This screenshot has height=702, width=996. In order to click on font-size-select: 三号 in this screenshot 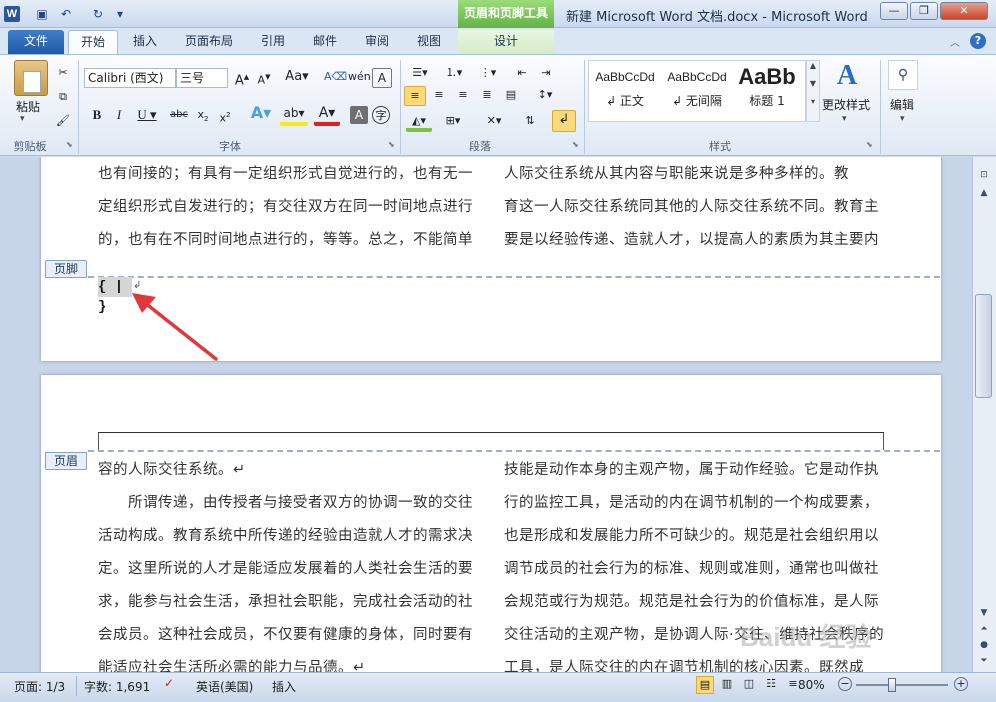, I will do `click(202, 78)`.